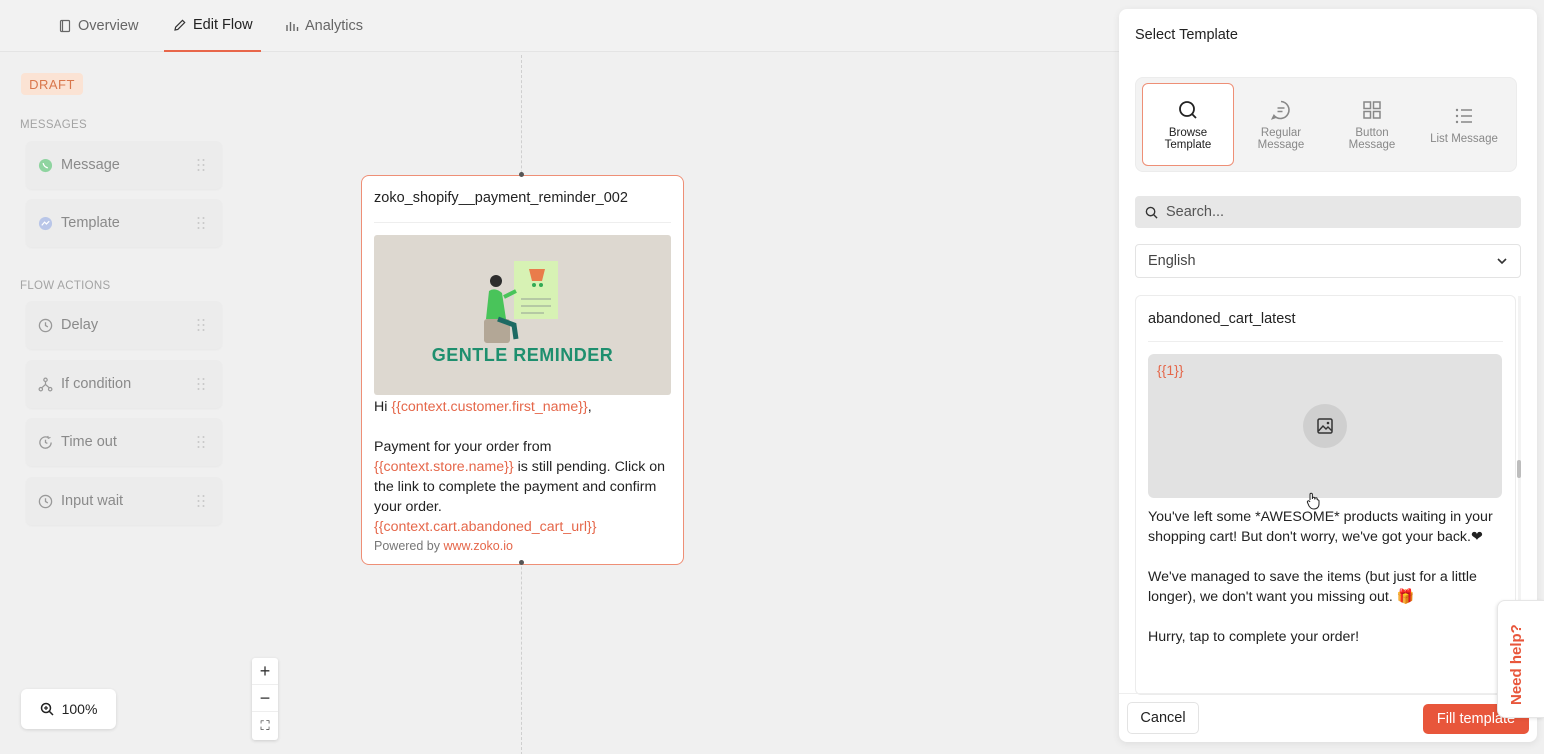 The width and height of the screenshot is (1544, 754). I want to click on palette-item-time-out: Time out, so click(124, 442).